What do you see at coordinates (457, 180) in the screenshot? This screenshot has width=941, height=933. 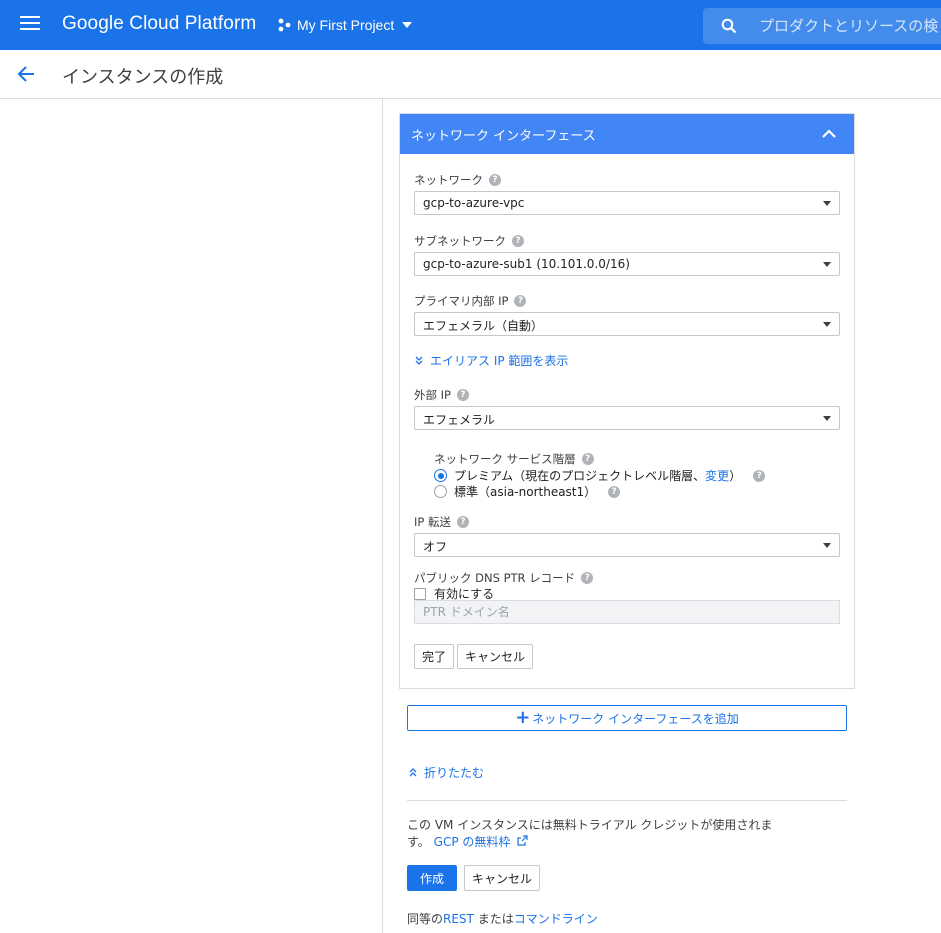 I see `network-label: ネットワーク?` at bounding box center [457, 180].